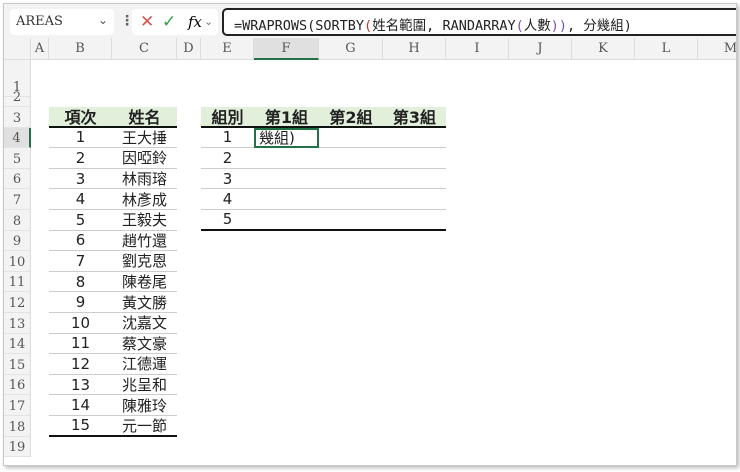 The width and height of the screenshot is (740, 472). Describe the element at coordinates (286, 117) in the screenshot. I see `table2-header: 第1組` at that location.